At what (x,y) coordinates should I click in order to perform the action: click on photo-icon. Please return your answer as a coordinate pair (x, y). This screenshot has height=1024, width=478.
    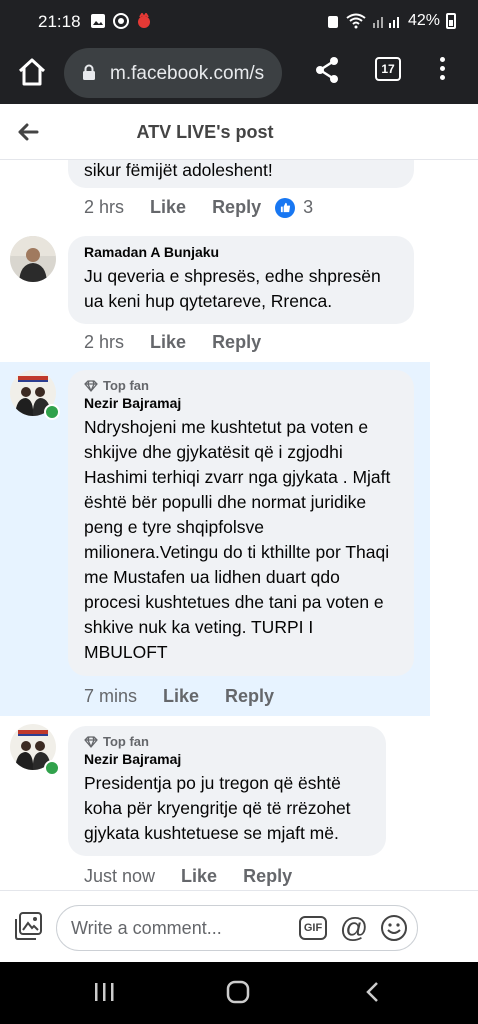
    Looking at the image, I should click on (29, 926).